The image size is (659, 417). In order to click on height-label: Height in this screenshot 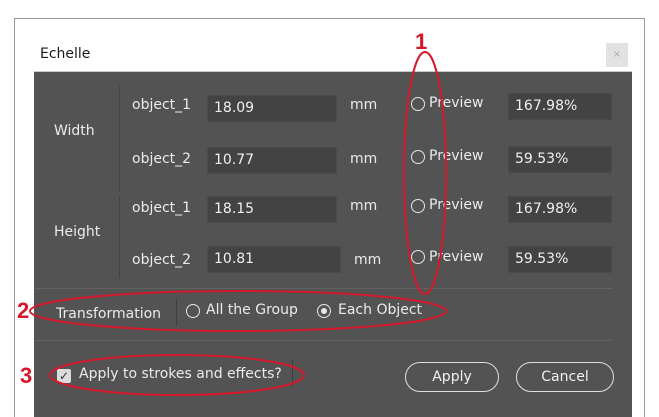, I will do `click(77, 232)`.